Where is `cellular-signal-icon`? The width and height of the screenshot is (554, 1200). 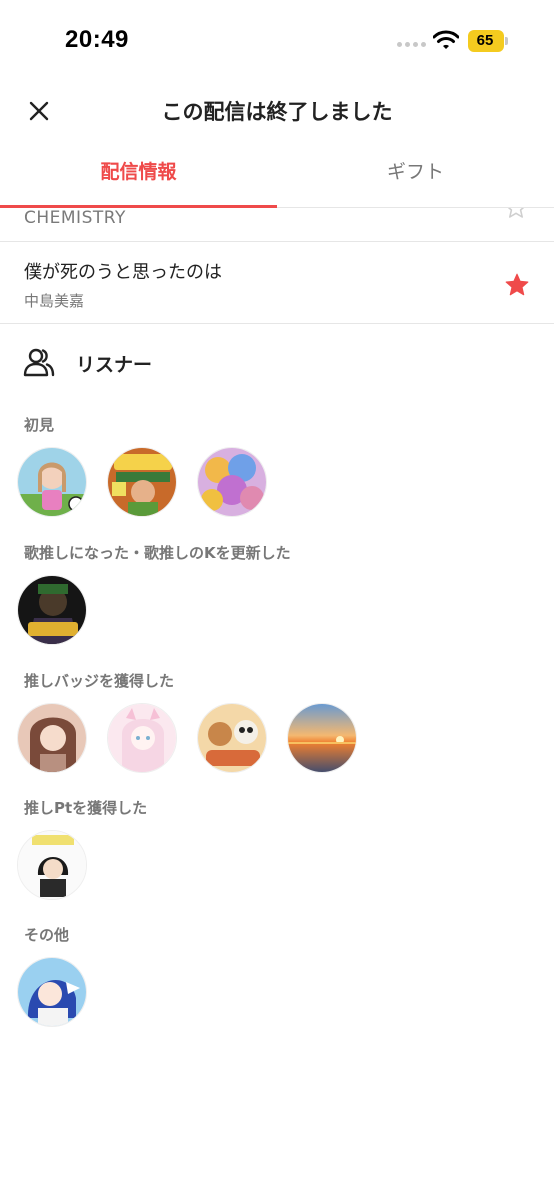 cellular-signal-icon is located at coordinates (413, 45).